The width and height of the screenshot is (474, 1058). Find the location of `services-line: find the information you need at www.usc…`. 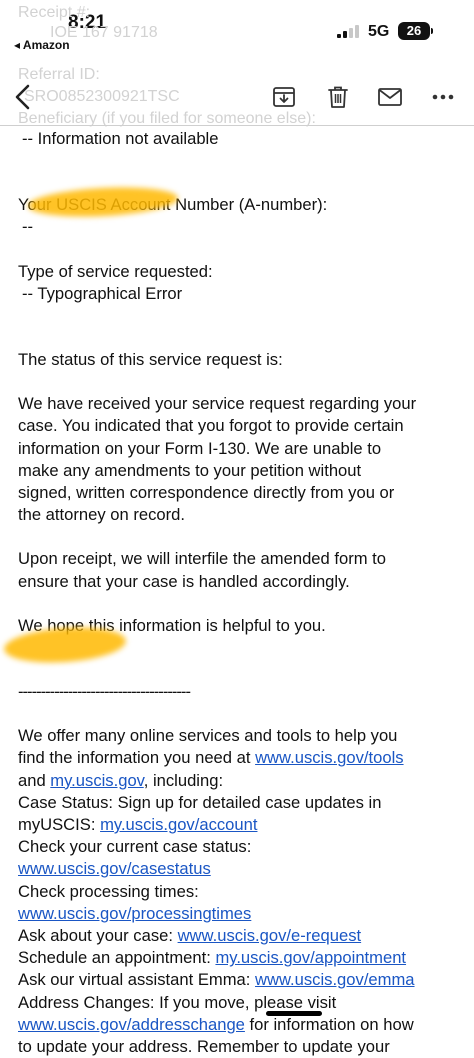

services-line: find the information you need at www.usc… is located at coordinates (243, 758).